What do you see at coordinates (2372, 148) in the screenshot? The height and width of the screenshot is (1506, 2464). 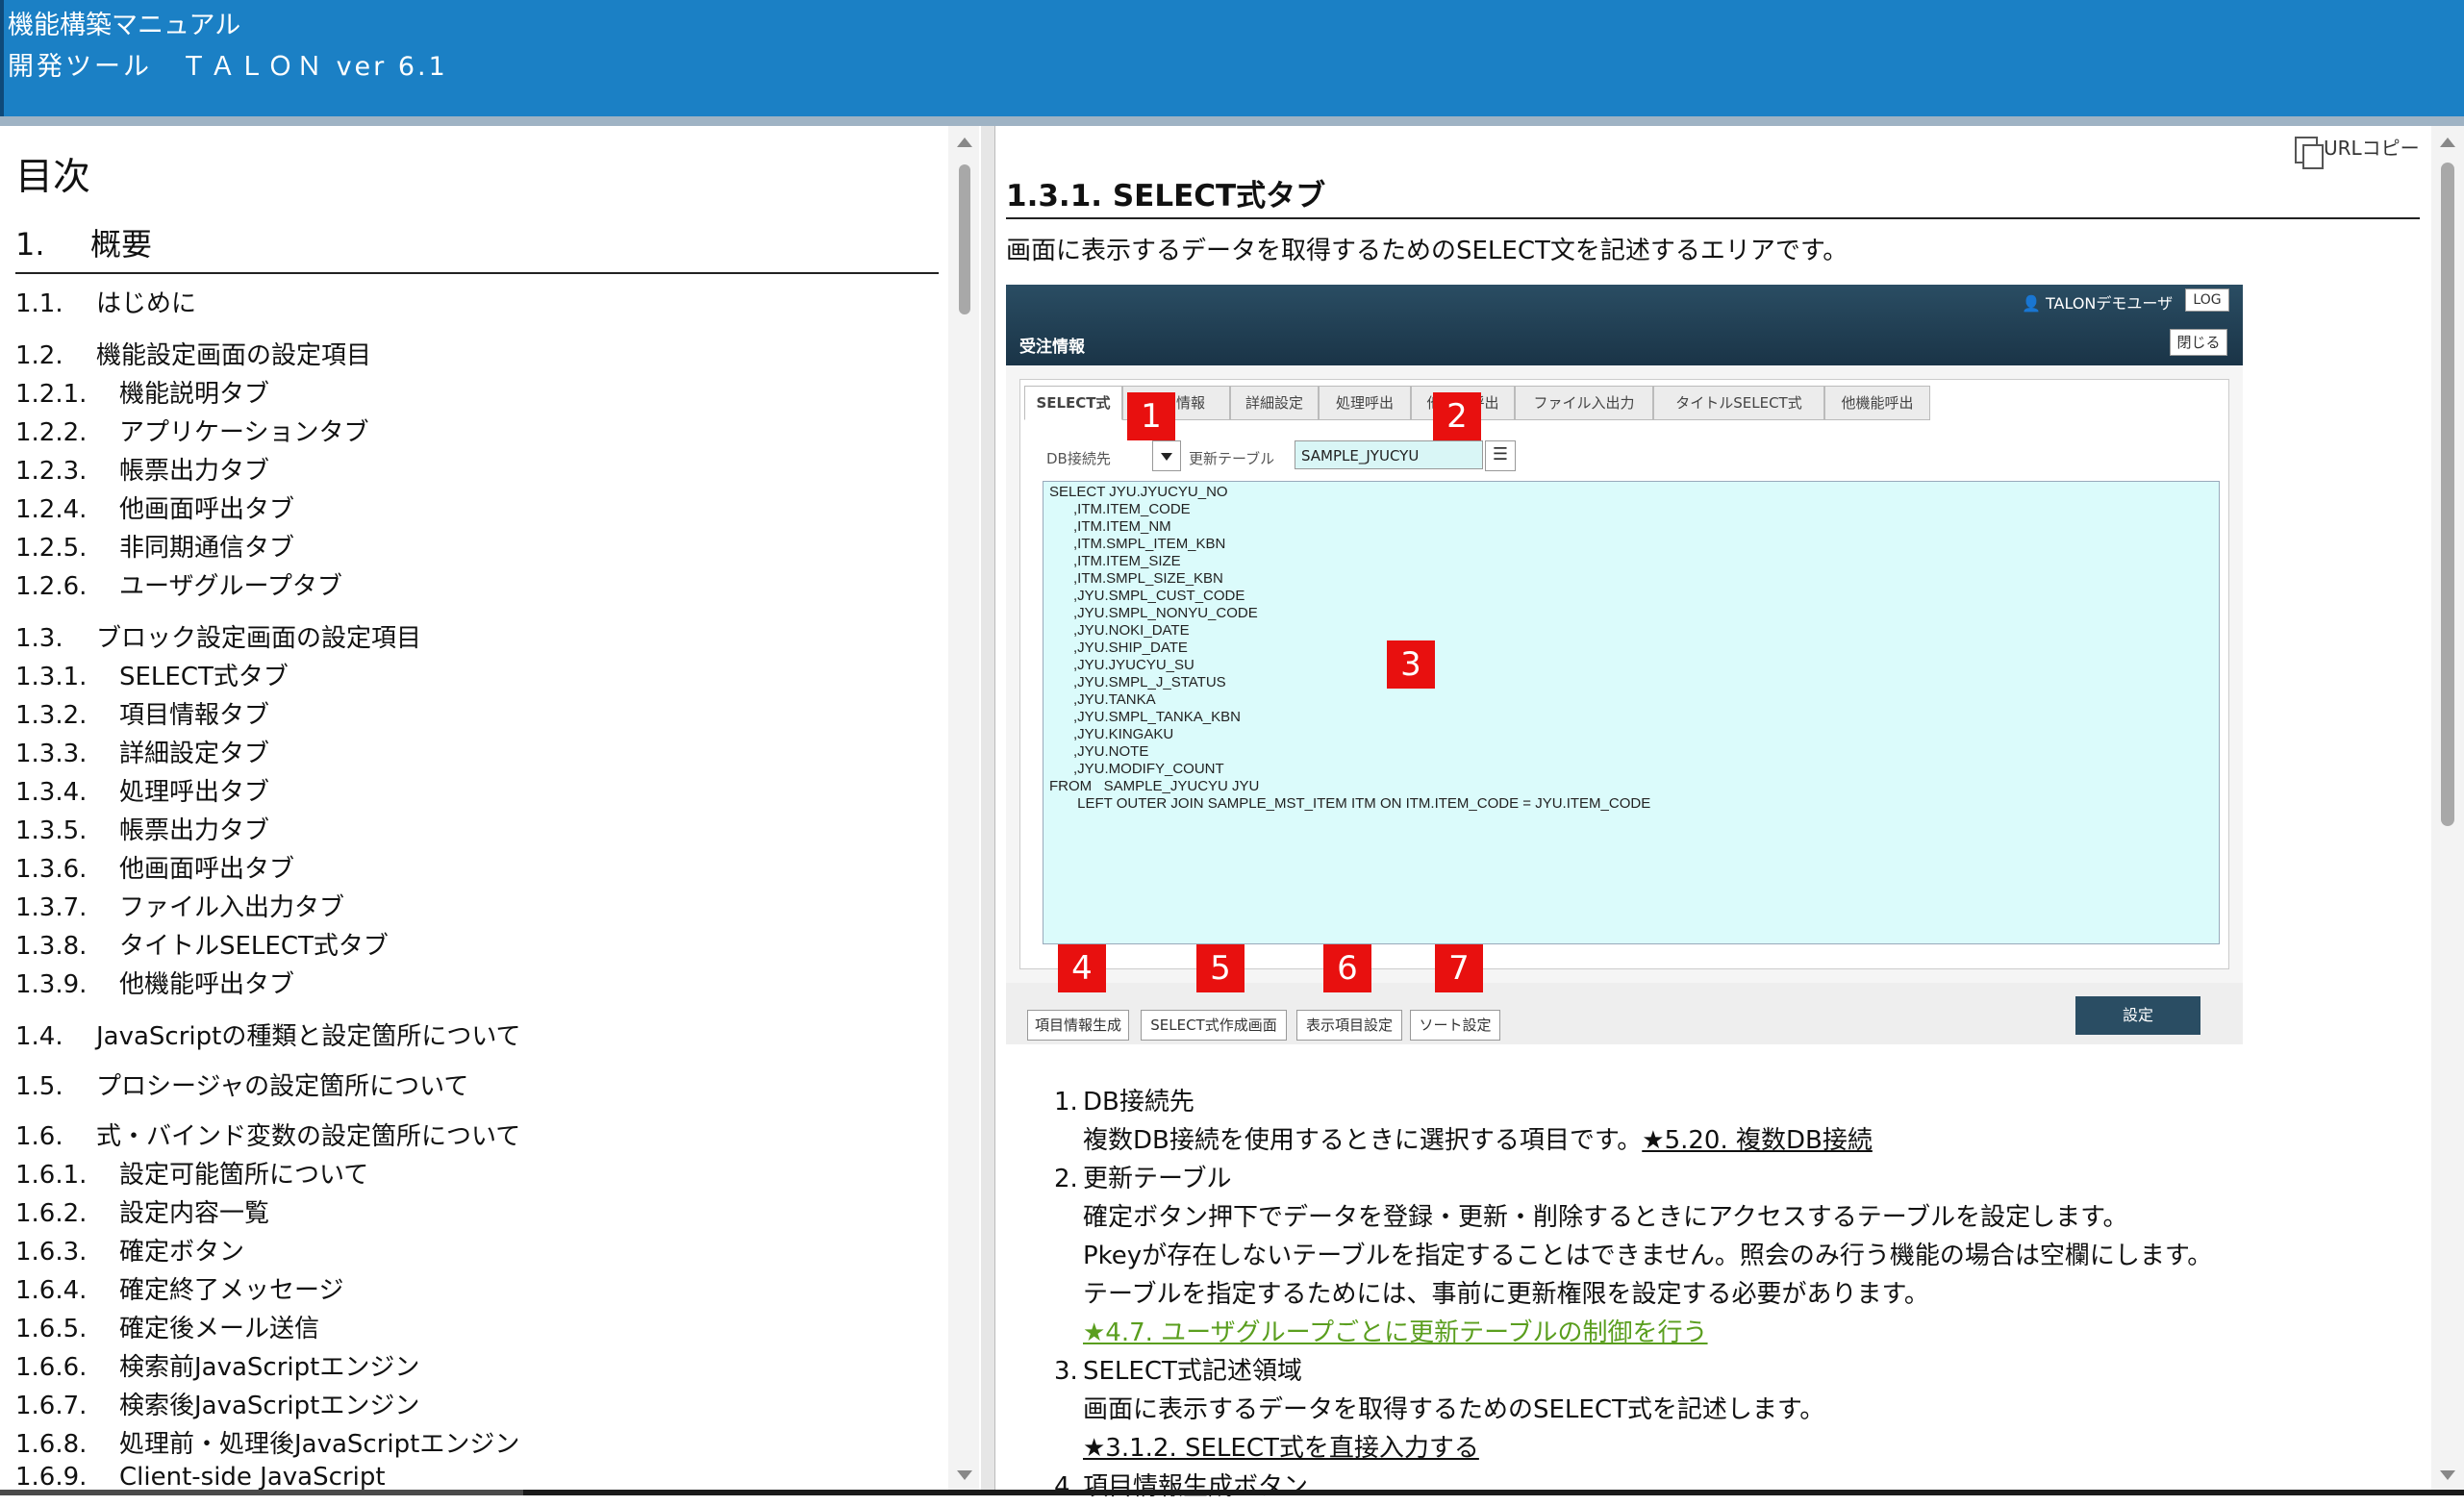 I see `url-copy-label: URLコピー` at bounding box center [2372, 148].